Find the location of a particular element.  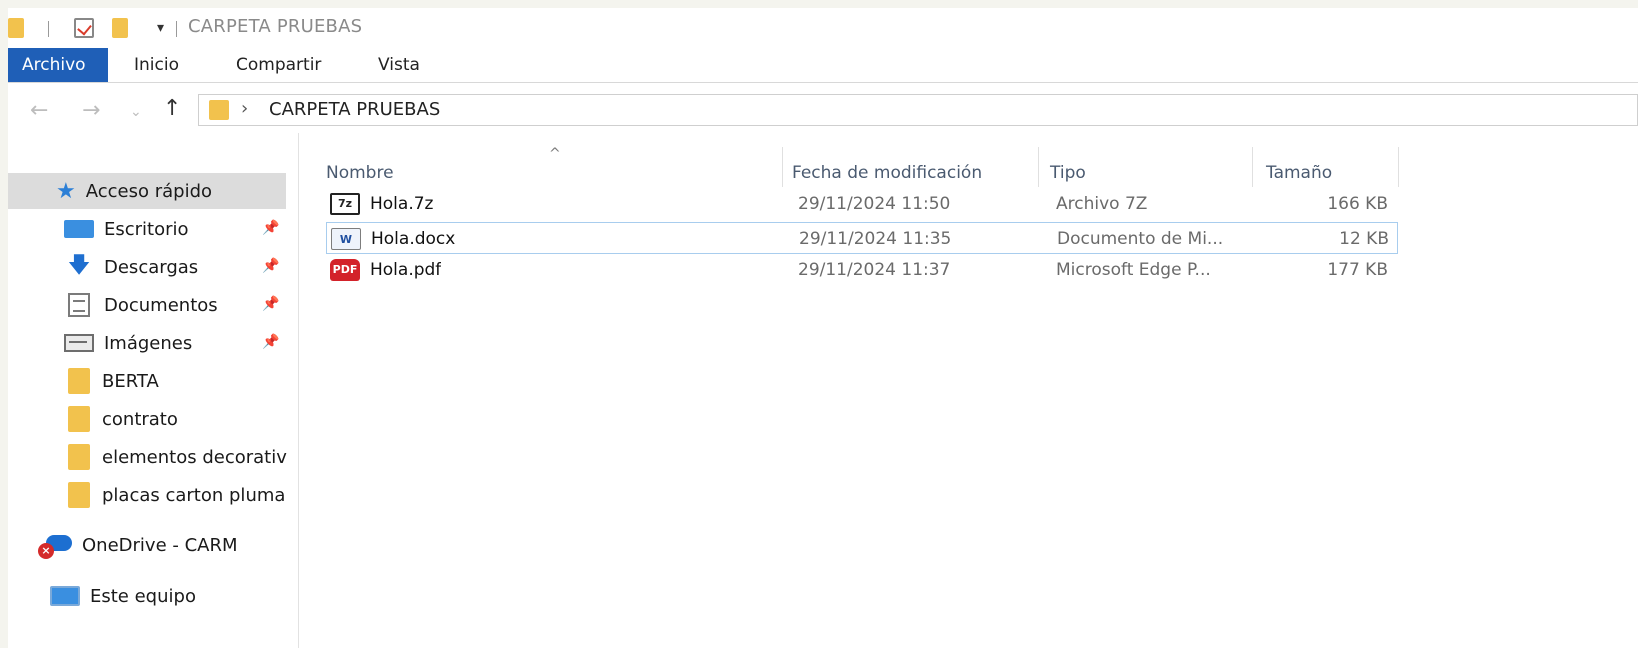

computer-icon is located at coordinates (65, 596).